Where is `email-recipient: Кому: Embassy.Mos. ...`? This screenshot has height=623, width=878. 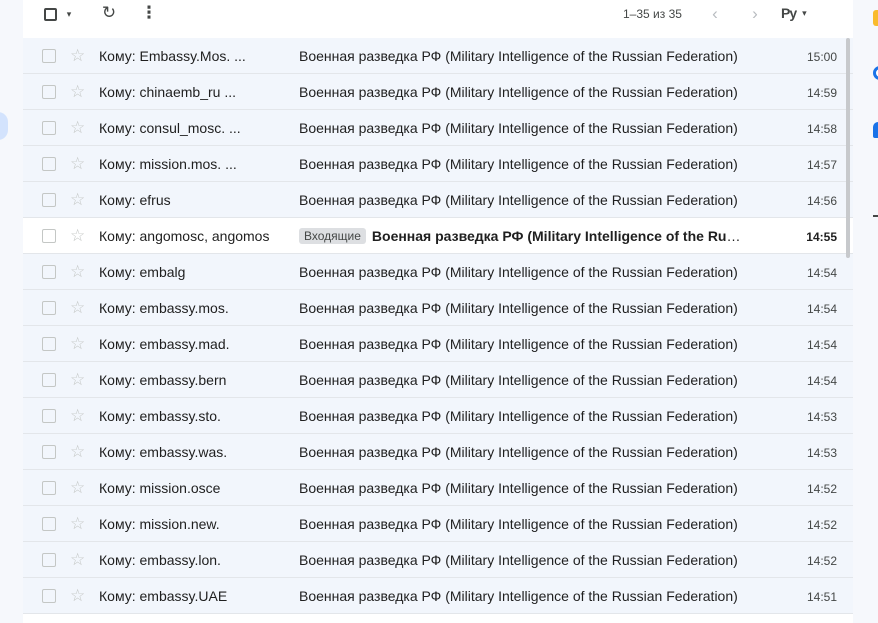
email-recipient: Кому: Embassy.Mos. ... is located at coordinates (172, 56).